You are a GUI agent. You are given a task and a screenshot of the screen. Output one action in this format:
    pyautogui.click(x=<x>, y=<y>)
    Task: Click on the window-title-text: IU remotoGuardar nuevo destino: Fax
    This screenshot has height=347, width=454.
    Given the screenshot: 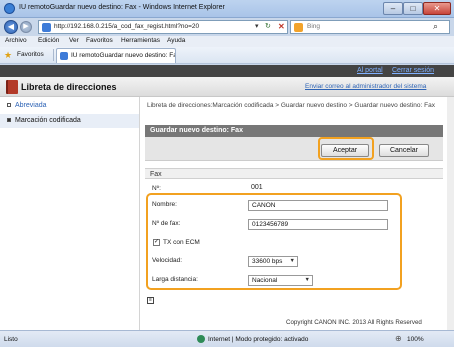 What is the action you would take?
    pyautogui.click(x=78, y=7)
    